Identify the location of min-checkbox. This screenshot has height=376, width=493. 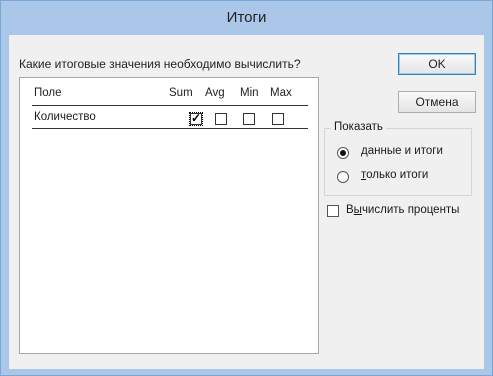
(249, 119).